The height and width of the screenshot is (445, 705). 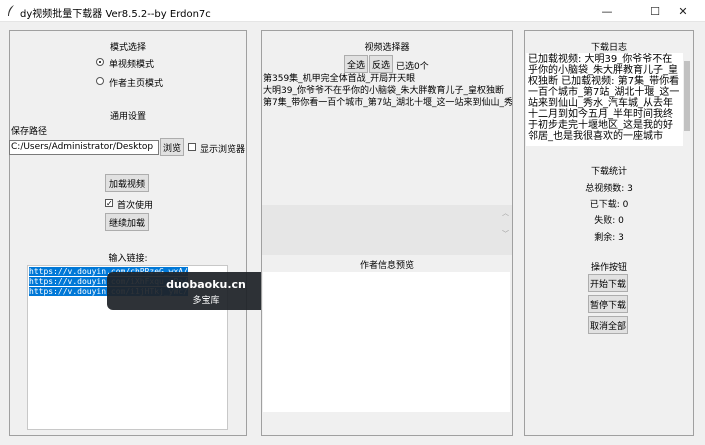 What do you see at coordinates (136, 84) in the screenshot?
I see `author-mode-label: 作者主页模式` at bounding box center [136, 84].